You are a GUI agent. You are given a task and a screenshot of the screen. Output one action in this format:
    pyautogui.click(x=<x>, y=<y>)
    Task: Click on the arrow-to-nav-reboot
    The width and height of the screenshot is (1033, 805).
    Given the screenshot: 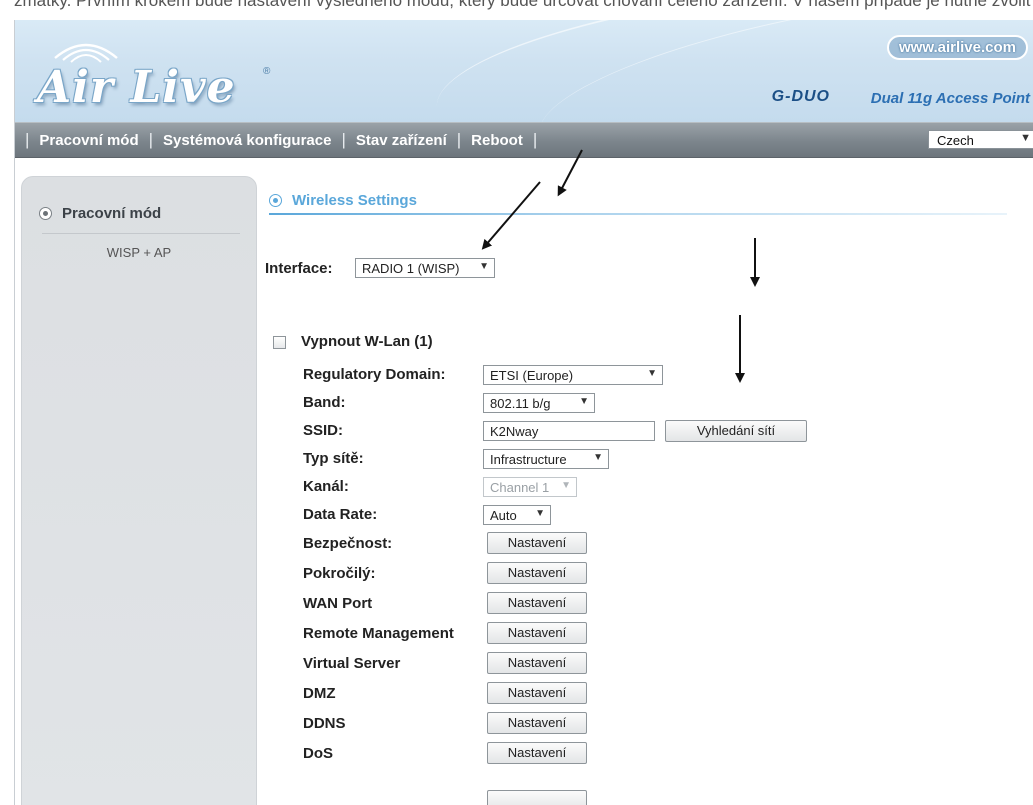 What is the action you would take?
    pyautogui.click(x=570, y=173)
    